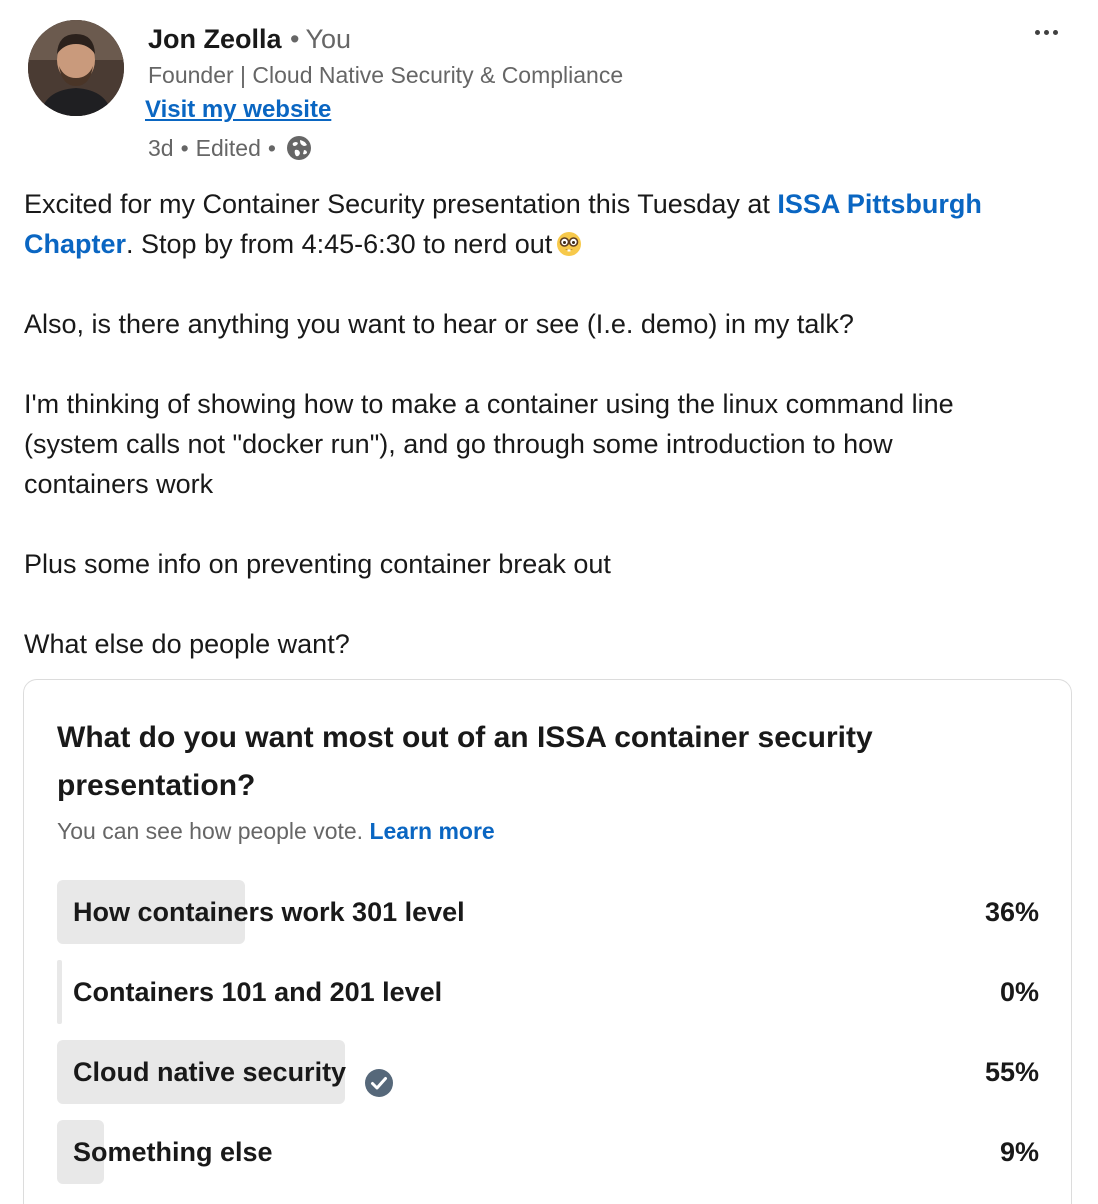 This screenshot has height=1204, width=1098. What do you see at coordinates (1019, 1152) in the screenshot?
I see `poll-option-percent: 9%` at bounding box center [1019, 1152].